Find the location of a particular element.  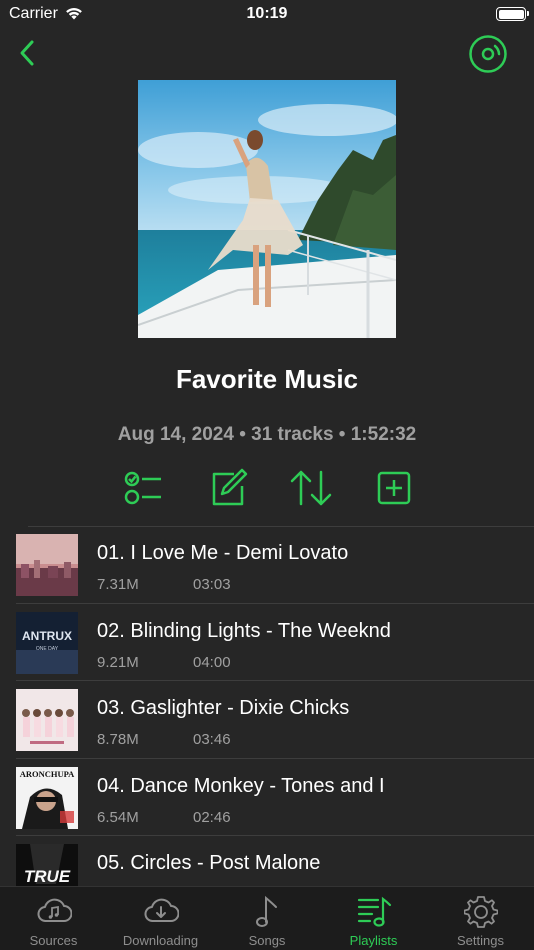

song-duration: 02:46 is located at coordinates (212, 817).